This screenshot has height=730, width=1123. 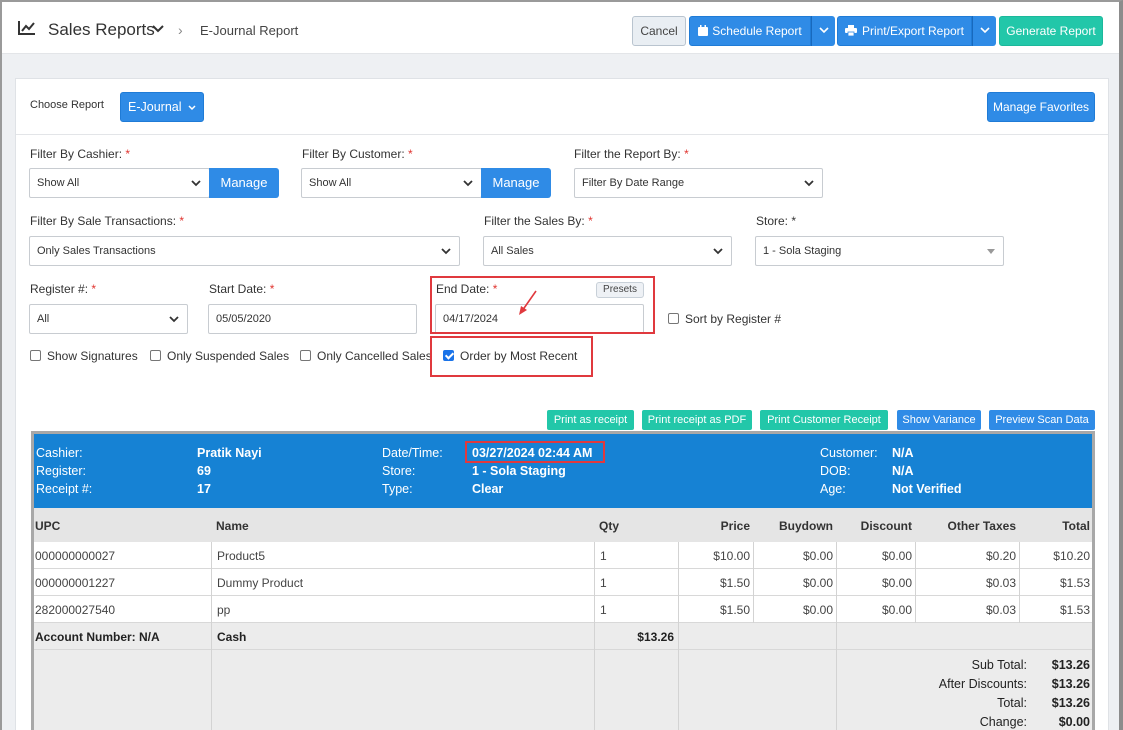 I want to click on cell-buydown: $0.00, so click(x=817, y=610).